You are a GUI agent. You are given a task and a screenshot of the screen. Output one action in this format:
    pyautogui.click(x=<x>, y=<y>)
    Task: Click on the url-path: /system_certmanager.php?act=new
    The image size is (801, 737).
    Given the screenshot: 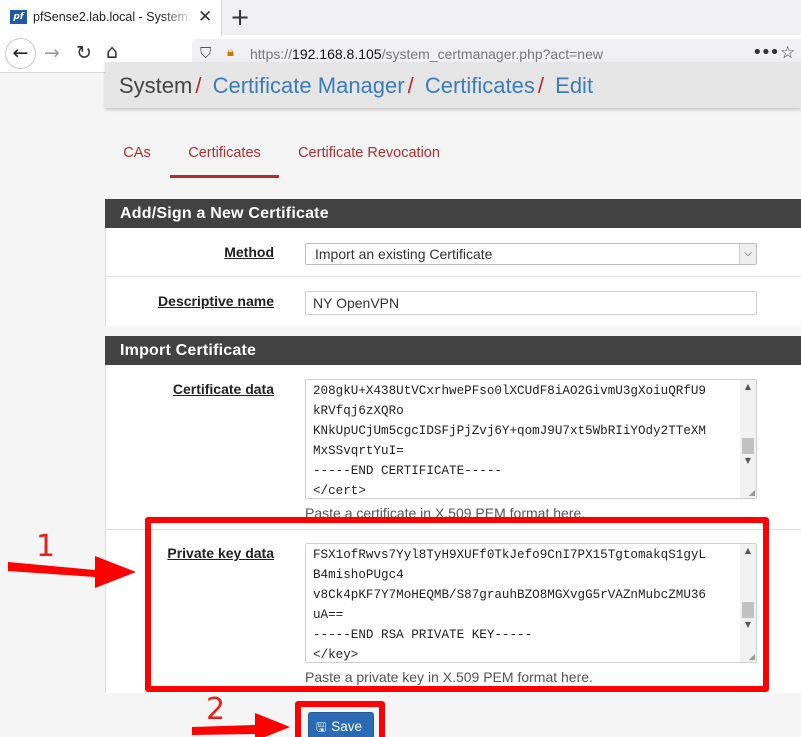 What is the action you would take?
    pyautogui.click(x=492, y=54)
    